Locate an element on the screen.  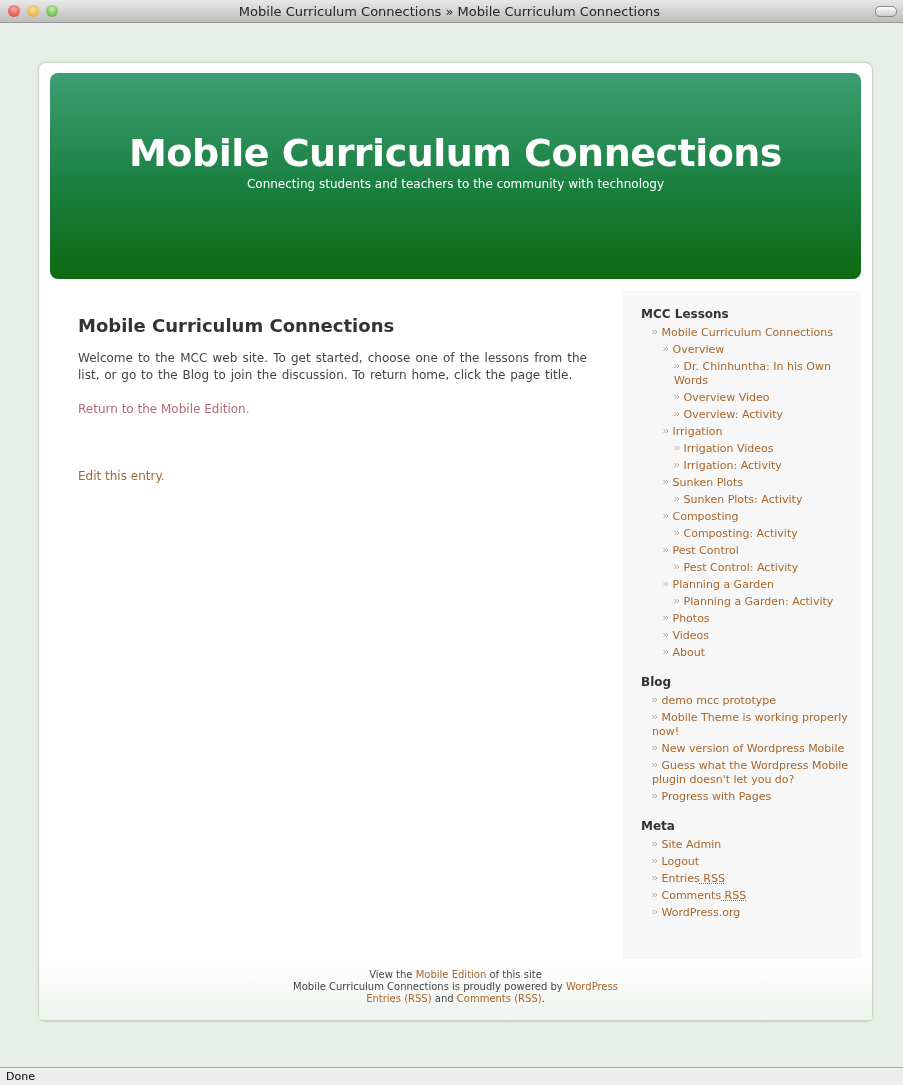
sidebar-link: Comments RSS is located at coordinates (751, 897).